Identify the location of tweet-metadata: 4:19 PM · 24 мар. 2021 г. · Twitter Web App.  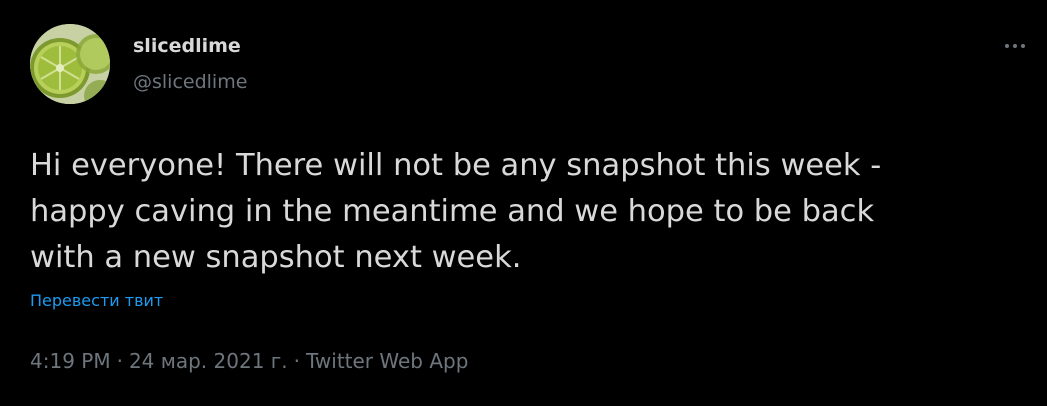
(249, 361).